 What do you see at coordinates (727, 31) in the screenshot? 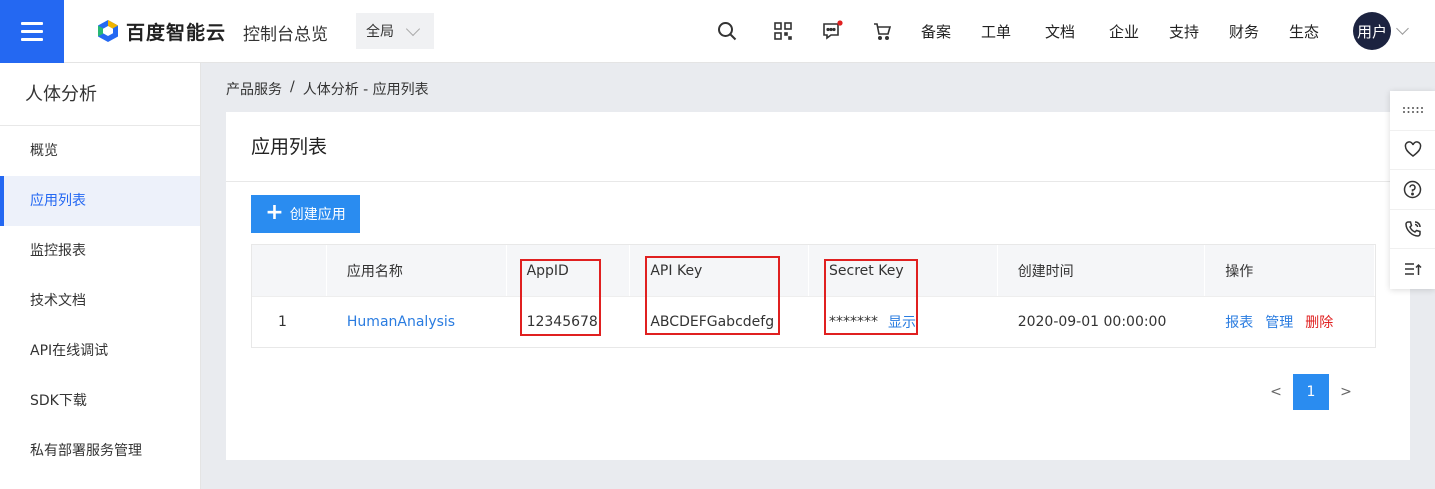
I see `search-icon` at bounding box center [727, 31].